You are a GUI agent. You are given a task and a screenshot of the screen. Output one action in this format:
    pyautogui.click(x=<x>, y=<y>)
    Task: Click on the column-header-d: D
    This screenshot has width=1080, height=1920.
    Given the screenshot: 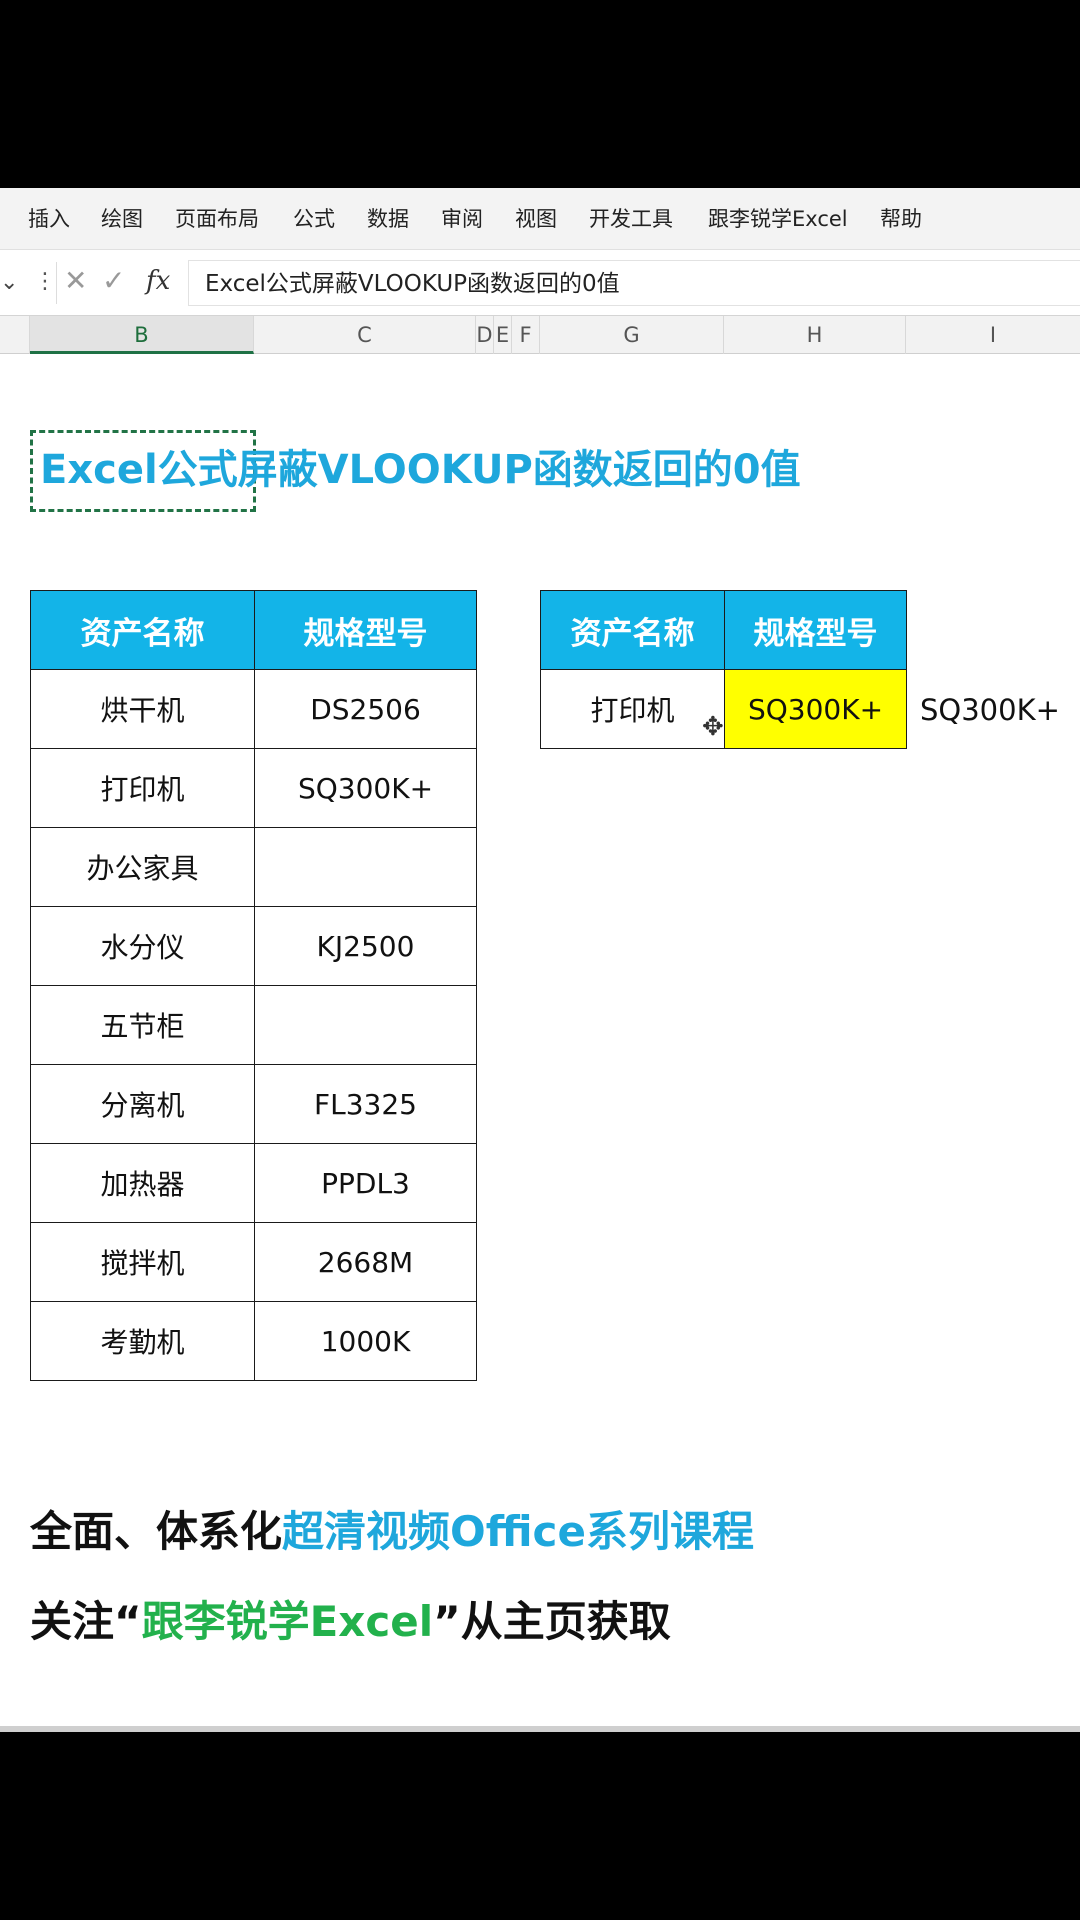 What is the action you would take?
    pyautogui.click(x=485, y=335)
    